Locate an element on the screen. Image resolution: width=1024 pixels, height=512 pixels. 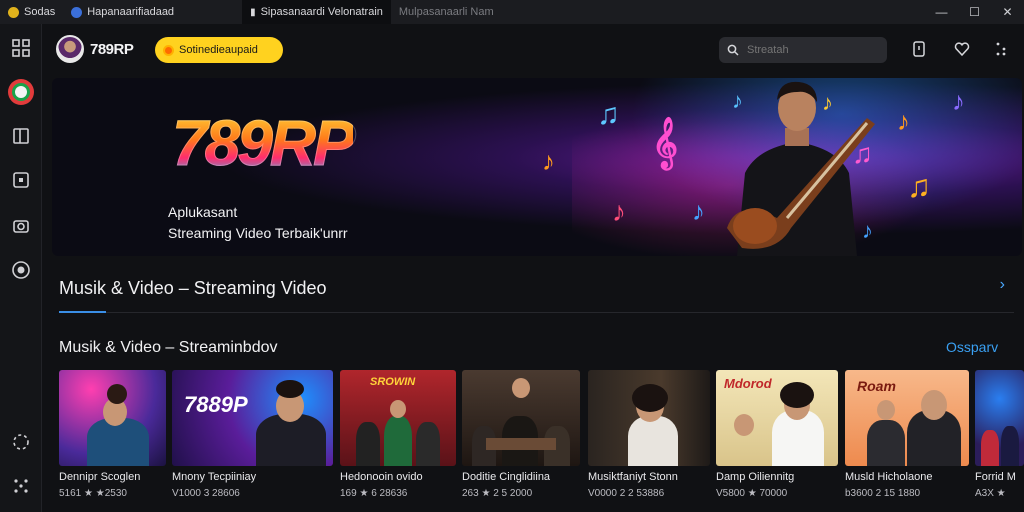
video-card: Doditie Cinglidiina 263 ★ 2 5 2000 is located at coordinates (521, 434).